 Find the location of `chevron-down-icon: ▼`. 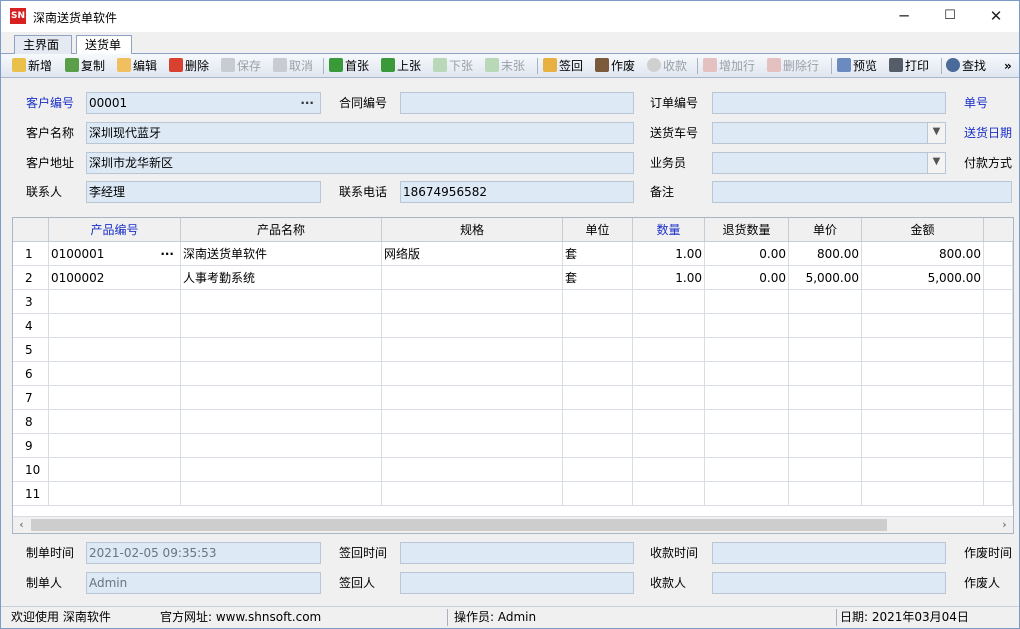

chevron-down-icon: ▼ is located at coordinates (936, 163).